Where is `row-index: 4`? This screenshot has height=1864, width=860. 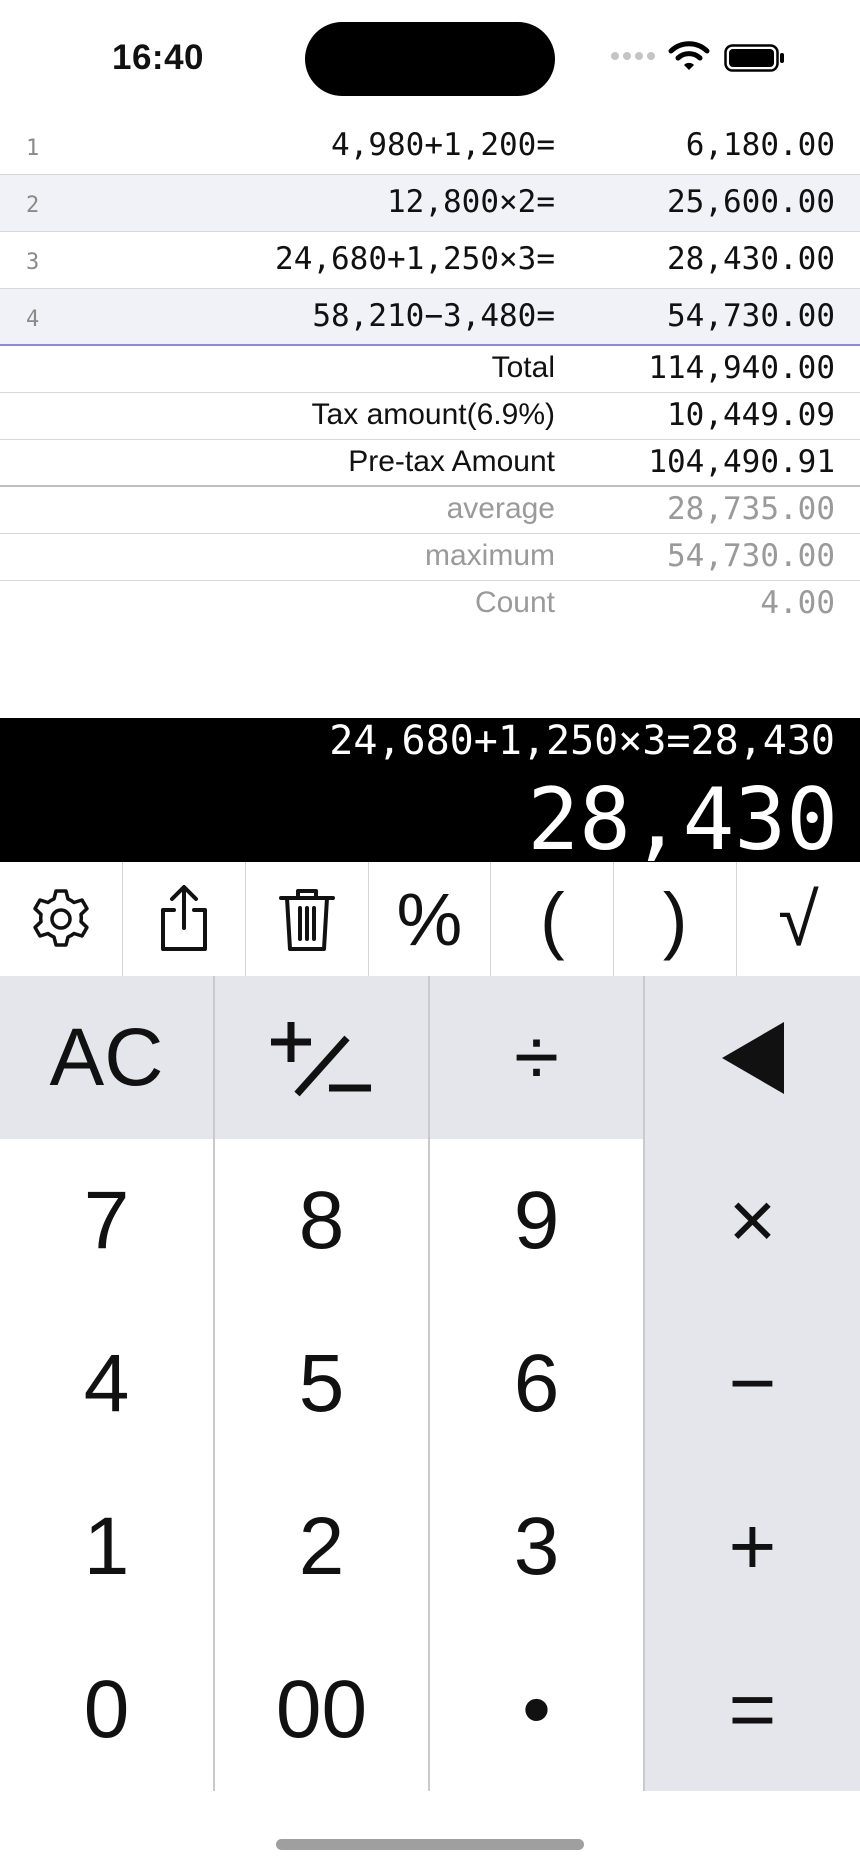
row-index: 4 is located at coordinates (33, 319).